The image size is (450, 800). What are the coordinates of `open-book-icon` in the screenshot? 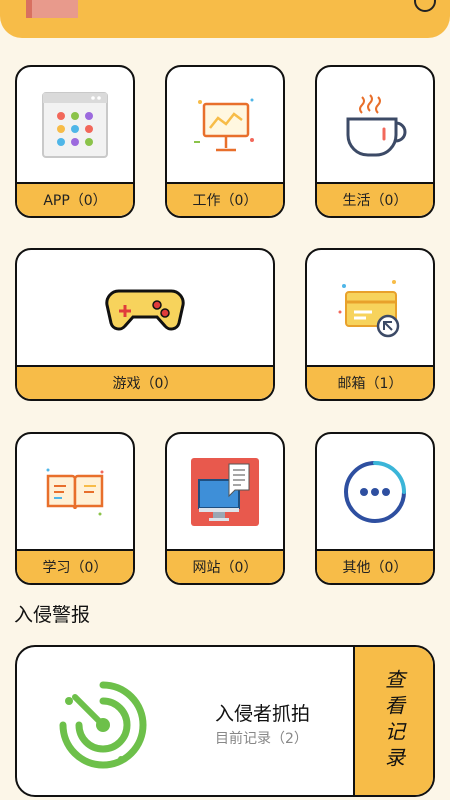 It's located at (75, 491).